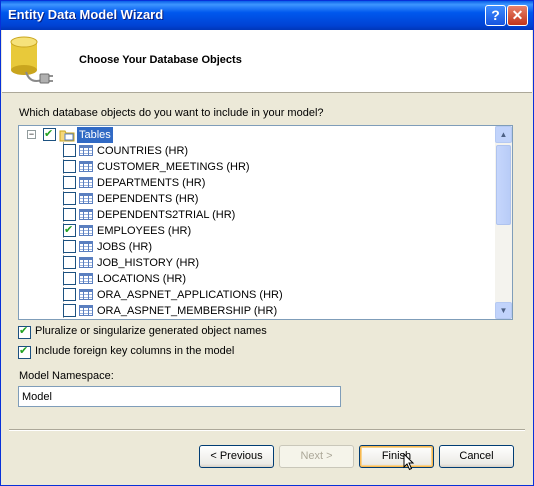 Image resolution: width=534 pixels, height=486 pixels. What do you see at coordinates (49, 134) in the screenshot?
I see `tables-checkbox` at bounding box center [49, 134].